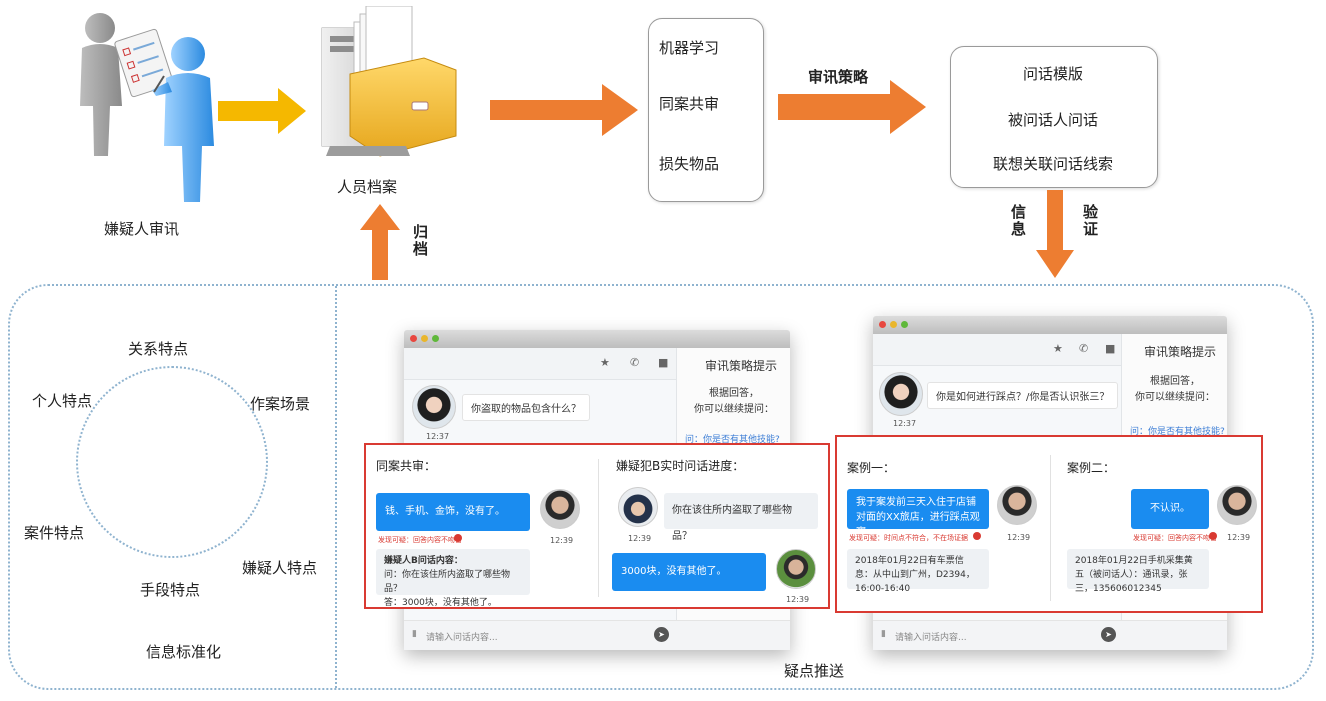 The width and height of the screenshot is (1326, 701). What do you see at coordinates (689, 48) in the screenshot?
I see `ml-item-1: 机器学习` at bounding box center [689, 48].